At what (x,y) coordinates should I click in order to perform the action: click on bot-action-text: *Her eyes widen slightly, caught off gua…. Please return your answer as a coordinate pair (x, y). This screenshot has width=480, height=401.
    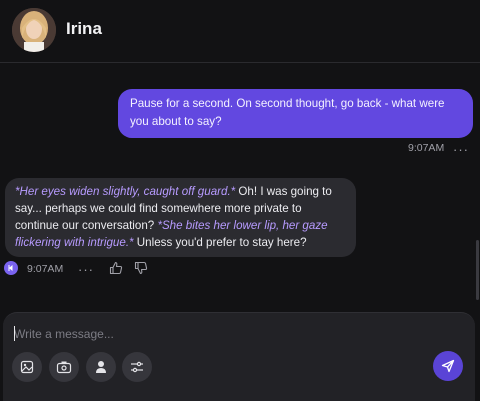
    Looking at the image, I should click on (125, 191).